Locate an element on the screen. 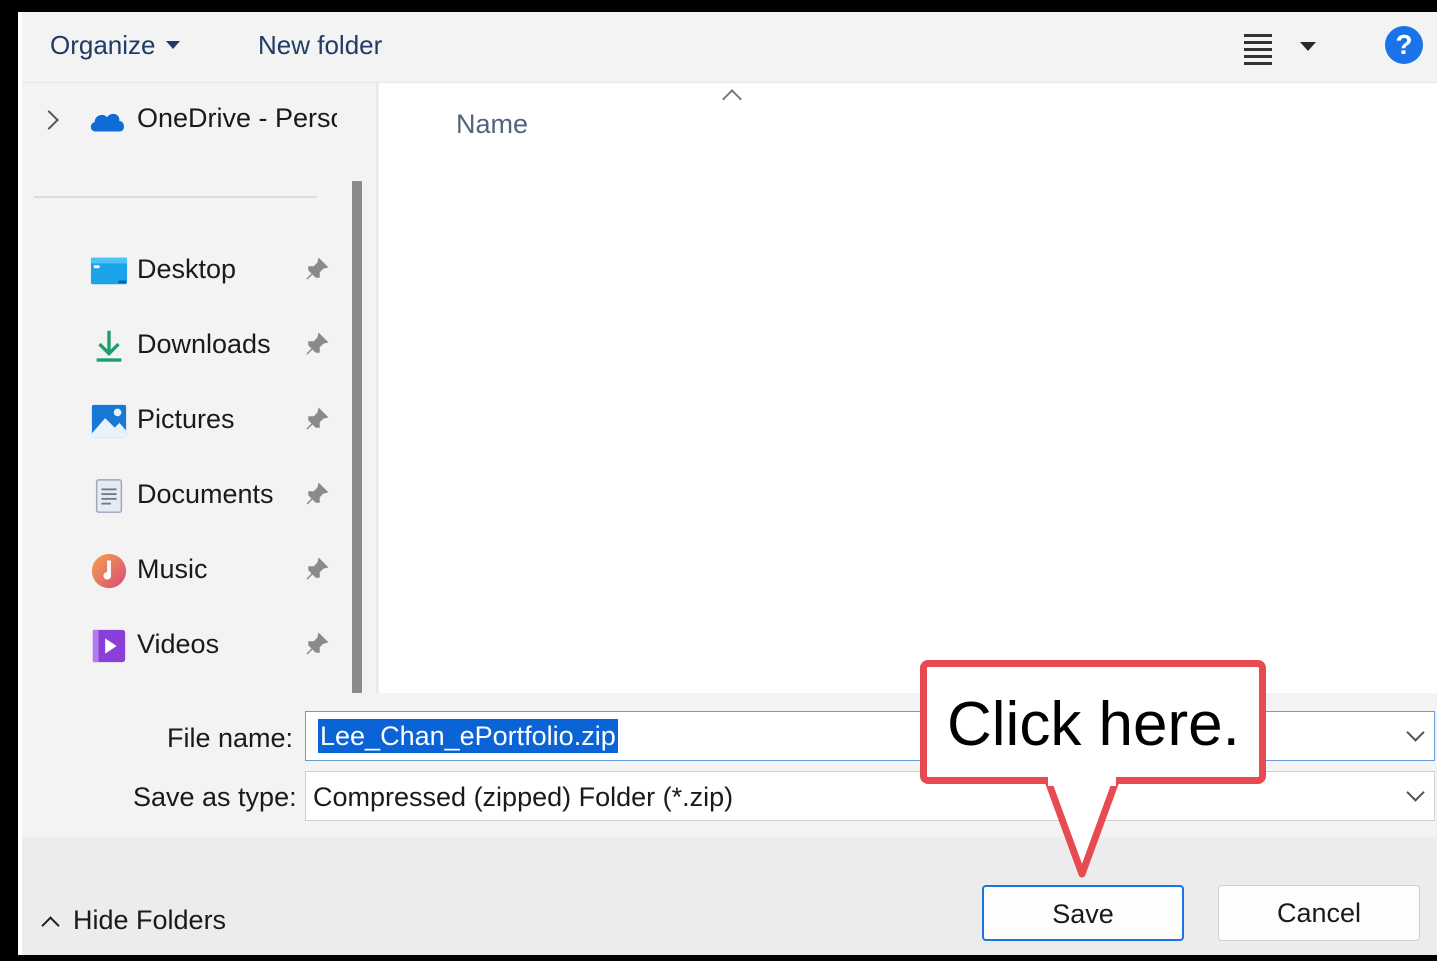 This screenshot has height=961, width=1437. videos-icon is located at coordinates (109, 646).